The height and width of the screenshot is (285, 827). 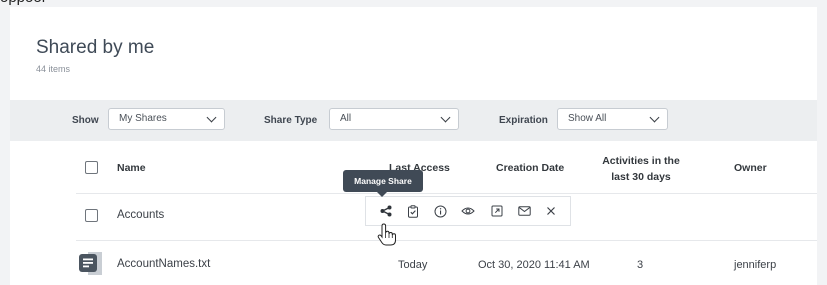 What do you see at coordinates (523, 120) in the screenshot?
I see `expiration-label: Expiration` at bounding box center [523, 120].